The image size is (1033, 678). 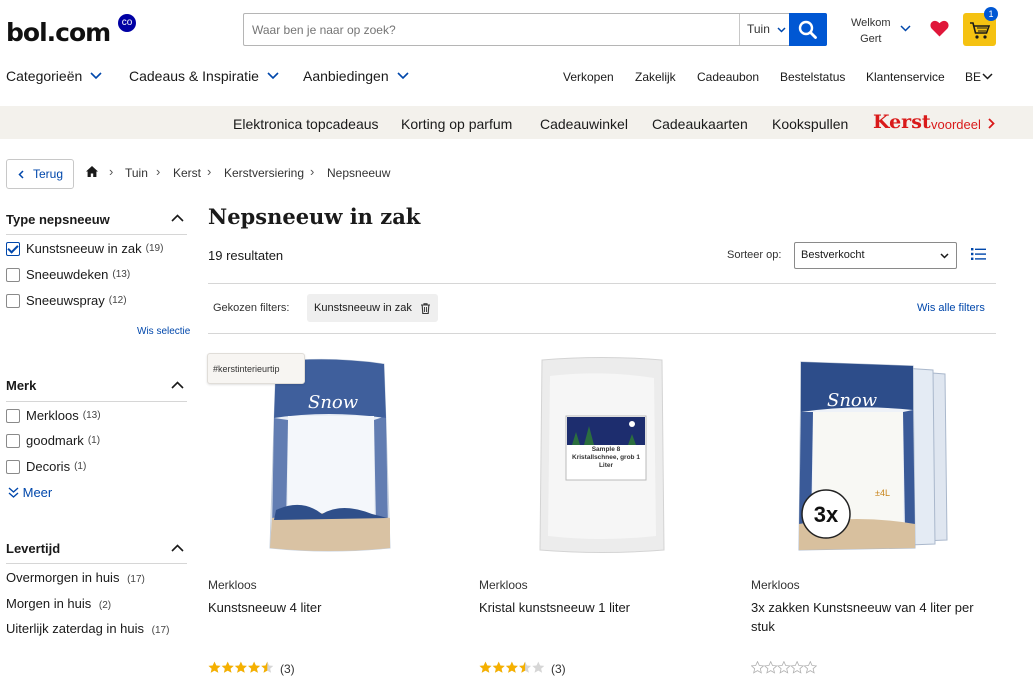 I want to click on search-input, so click(x=491, y=29).